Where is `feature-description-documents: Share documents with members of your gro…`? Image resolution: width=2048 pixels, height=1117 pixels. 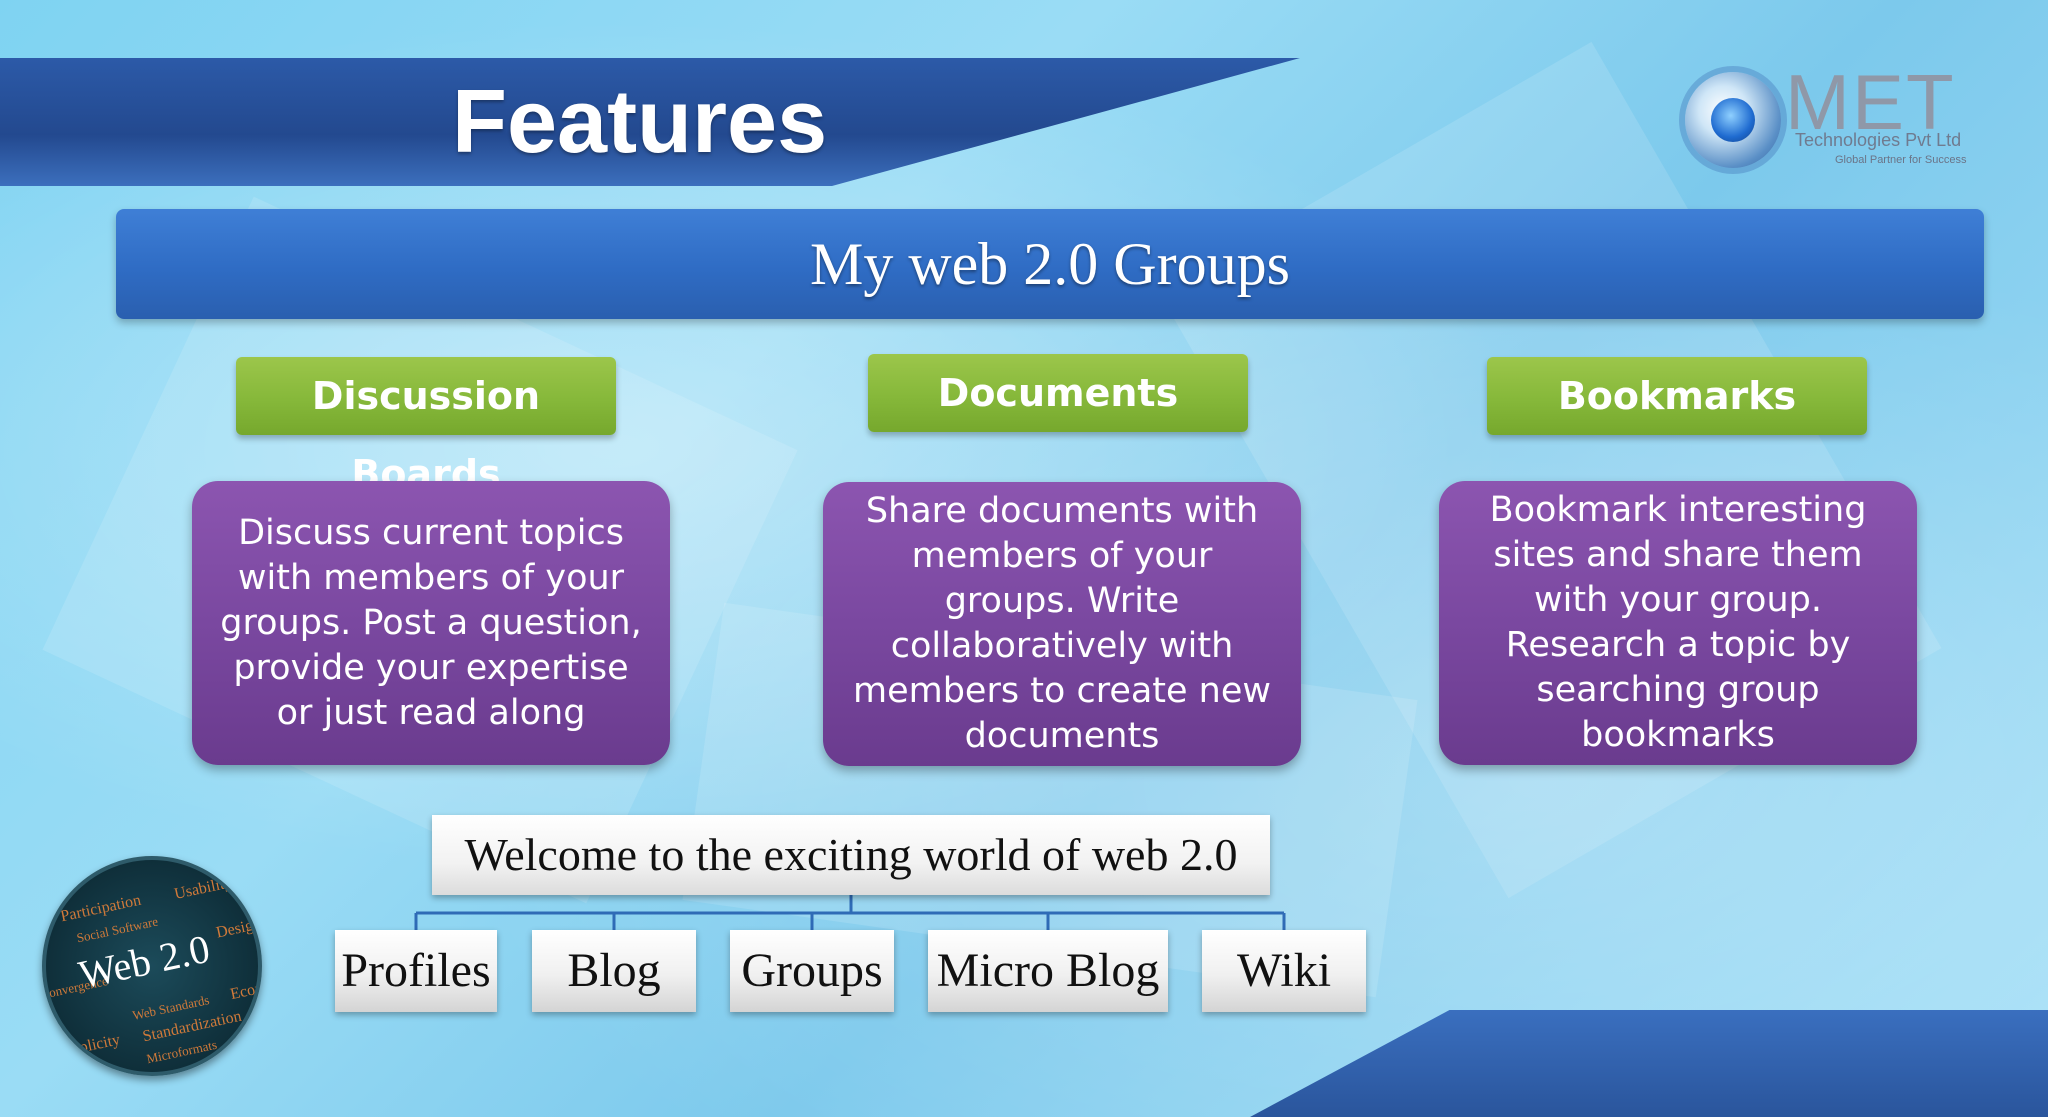 feature-description-documents: Share documents with members of your gro… is located at coordinates (1062, 624).